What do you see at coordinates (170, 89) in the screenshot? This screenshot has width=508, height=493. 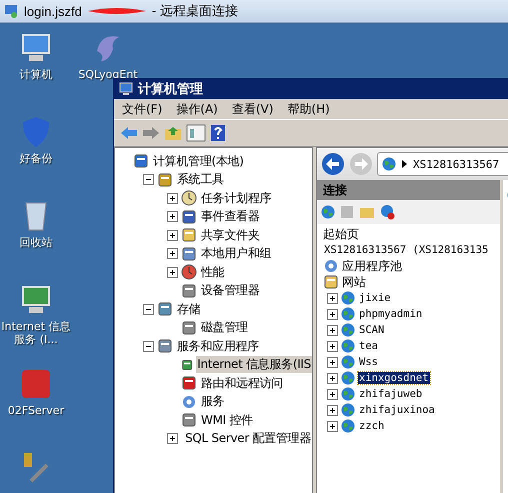 I see `window-title: 计算机管理` at bounding box center [170, 89].